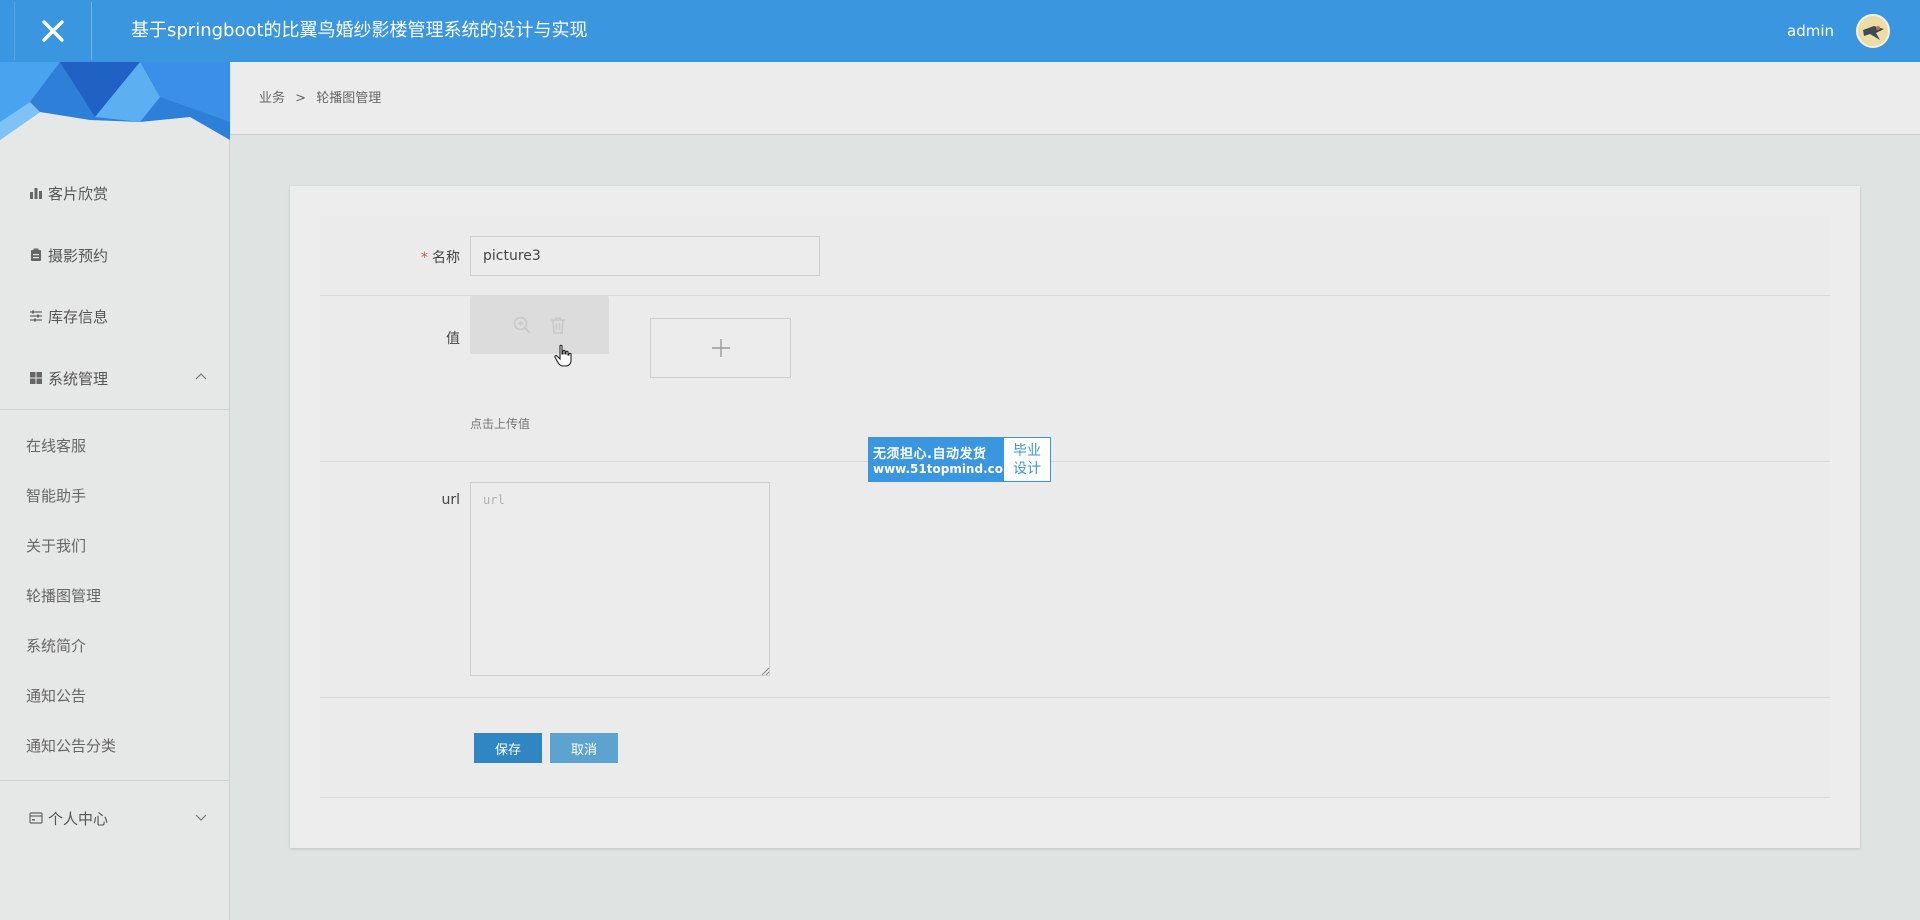 Image resolution: width=1920 pixels, height=920 pixels. Describe the element at coordinates (349, 98) in the screenshot. I see `breadcrumb-current: 轮播图管理` at that location.